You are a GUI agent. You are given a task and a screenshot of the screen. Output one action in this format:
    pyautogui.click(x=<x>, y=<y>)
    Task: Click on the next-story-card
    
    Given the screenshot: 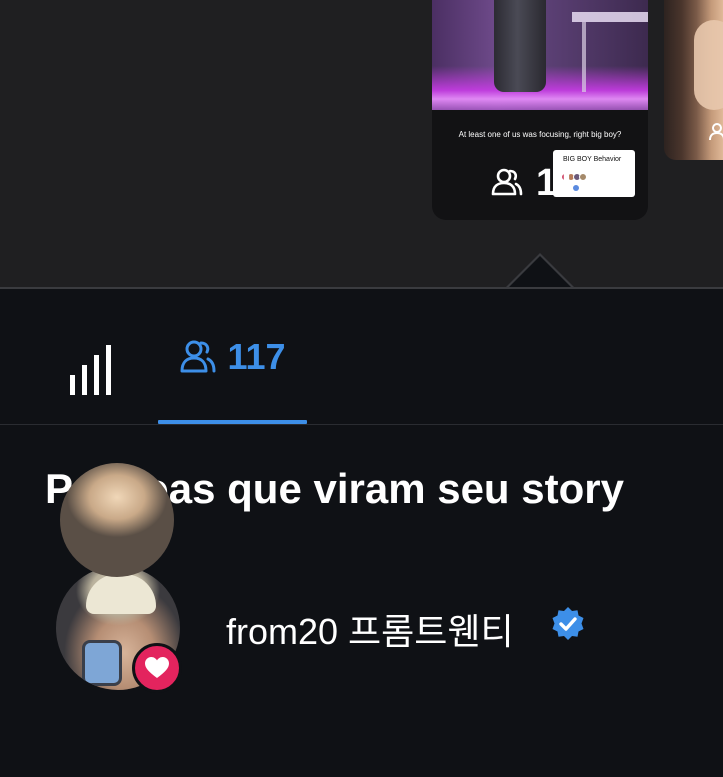 What is the action you would take?
    pyautogui.click(x=693, y=80)
    